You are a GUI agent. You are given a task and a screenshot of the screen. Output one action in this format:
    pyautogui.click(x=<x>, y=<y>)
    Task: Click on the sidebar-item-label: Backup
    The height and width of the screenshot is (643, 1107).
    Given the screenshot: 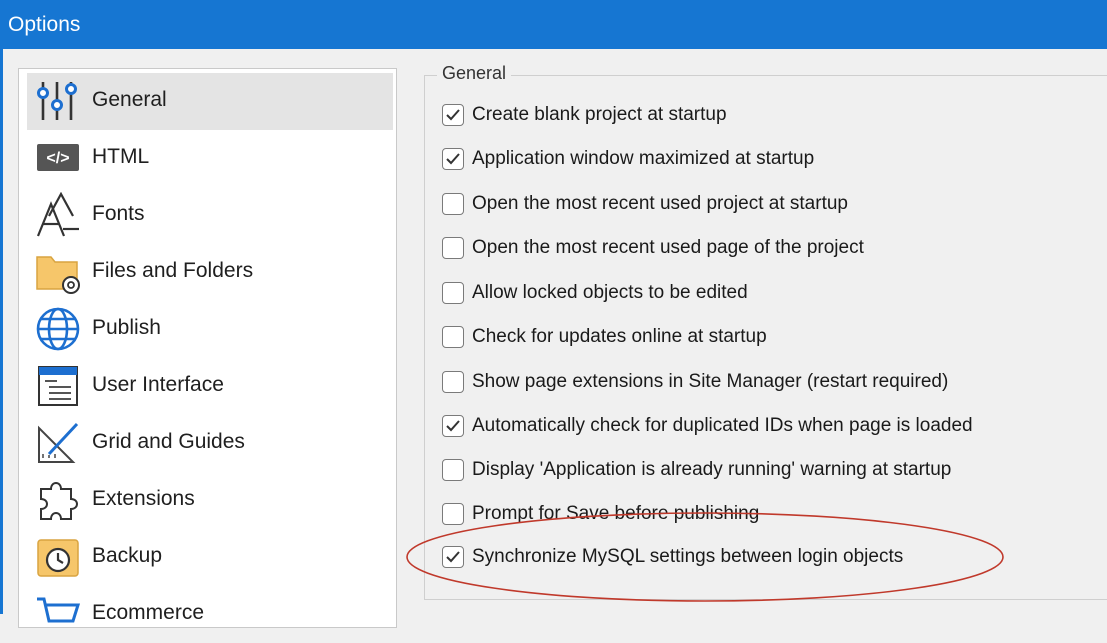 What is the action you would take?
    pyautogui.click(x=127, y=555)
    